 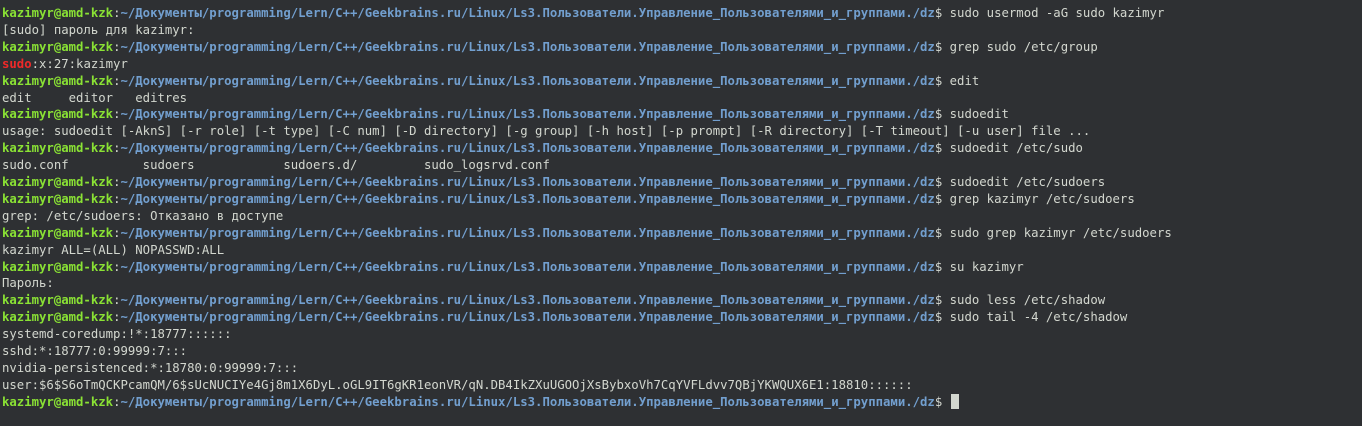 I want to click on command-text: sudoedit, so click(x=979, y=114).